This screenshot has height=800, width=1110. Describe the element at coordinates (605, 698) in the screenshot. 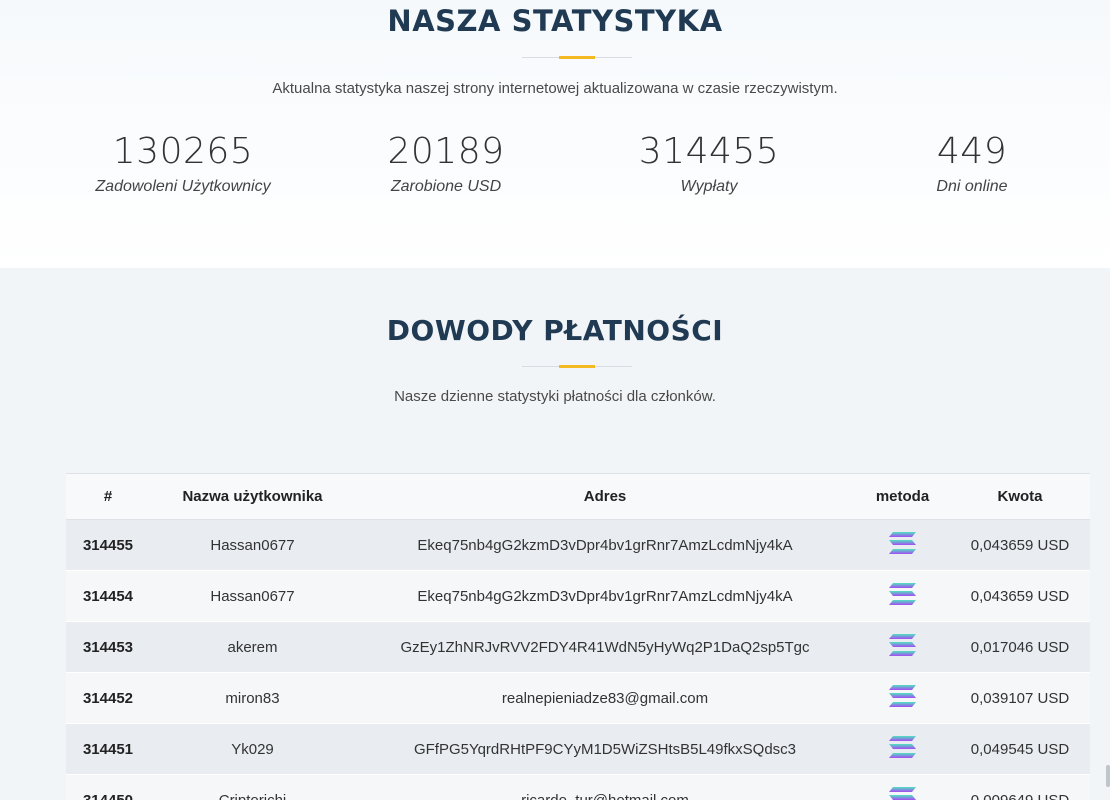

I see `row-address: realnepieniadze83@gmail.com` at that location.